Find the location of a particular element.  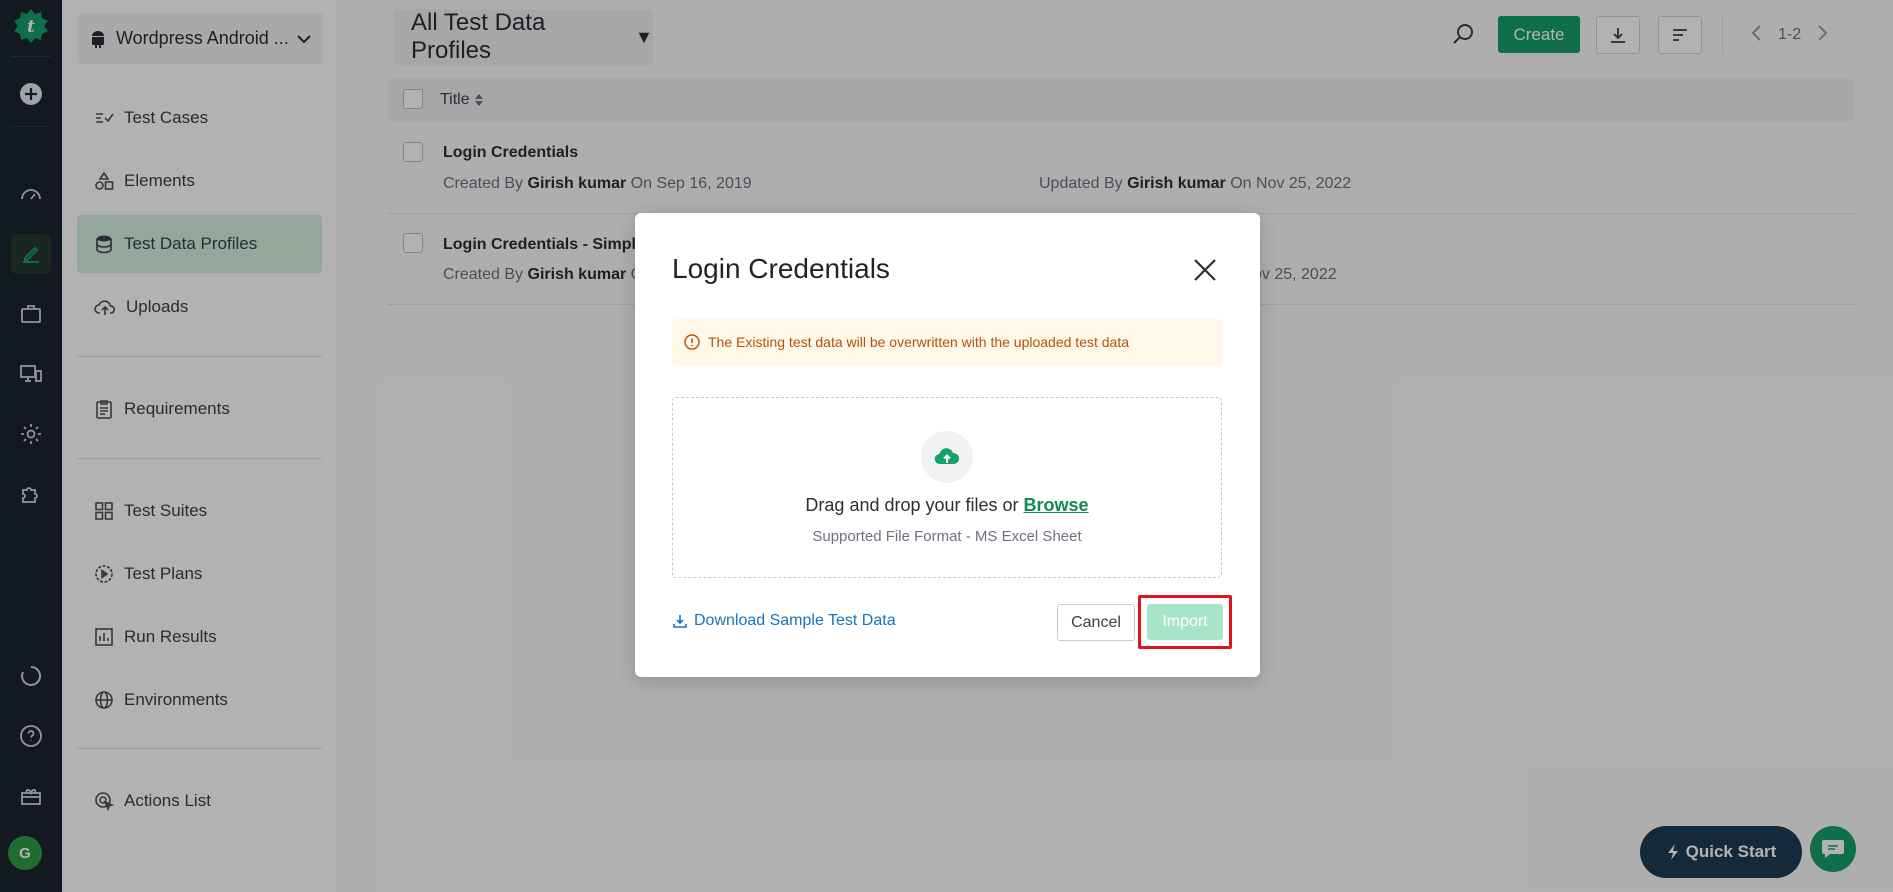

import-highlight: Import is located at coordinates (1185, 622).